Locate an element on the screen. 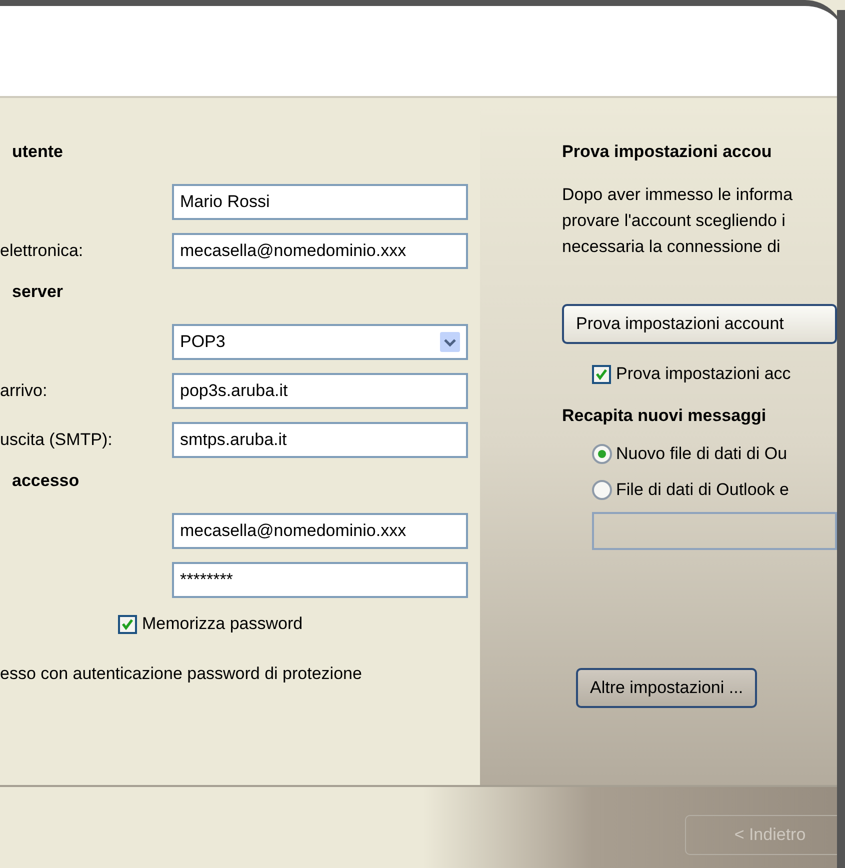 The width and height of the screenshot is (845, 868). section-heading: Prova impostazioni accou is located at coordinates (667, 152).